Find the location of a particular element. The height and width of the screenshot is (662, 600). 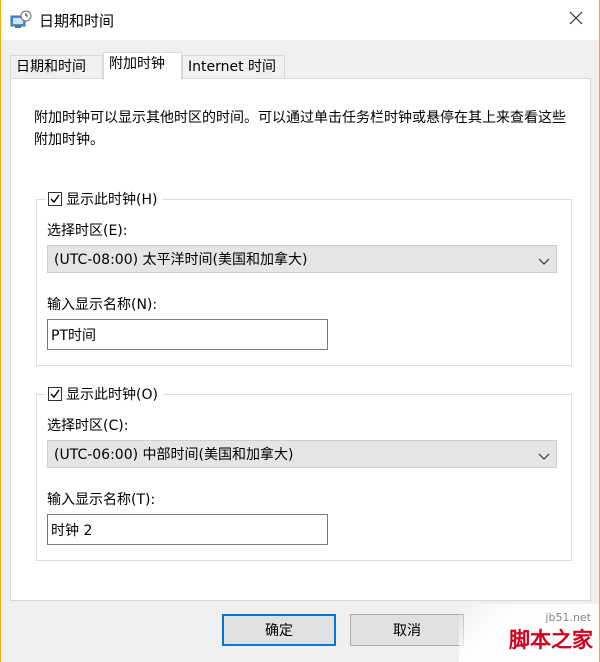

watermark-text: 脚本之家 is located at coordinates (551, 640).